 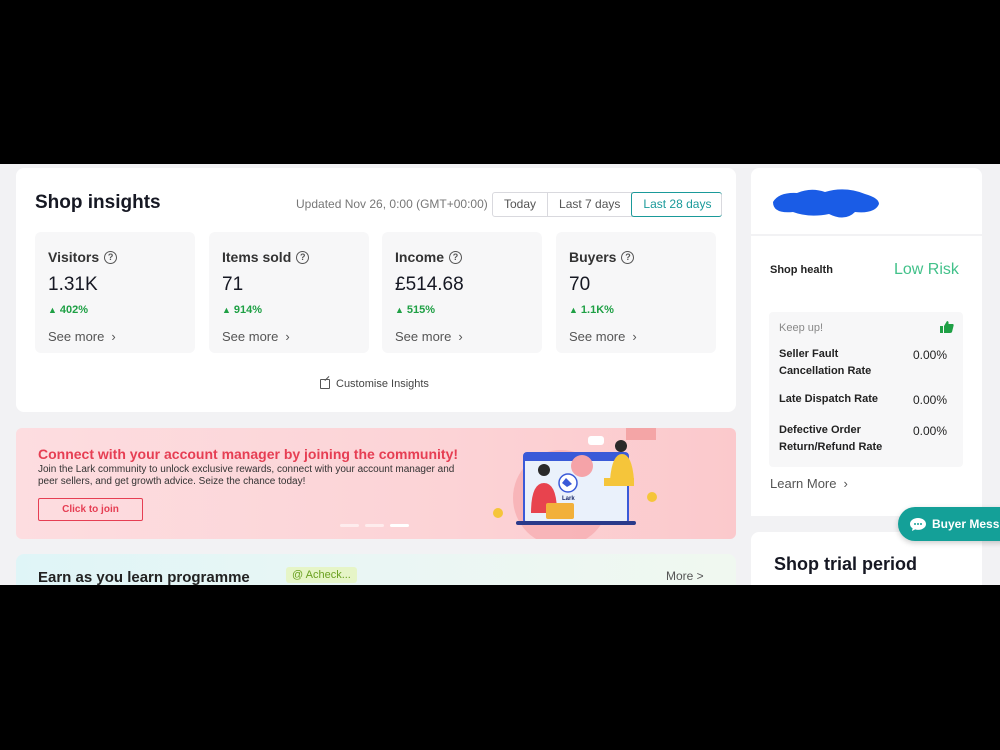 What do you see at coordinates (289, 292) in the screenshot?
I see `metric-card-items-sold: Items sold? 71 ▲ 914% See more ›` at bounding box center [289, 292].